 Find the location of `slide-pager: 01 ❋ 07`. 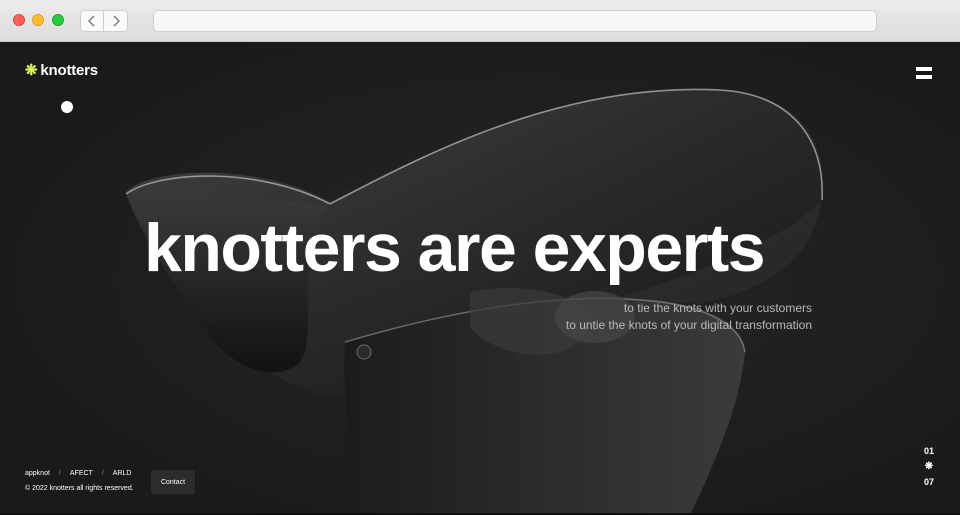

slide-pager: 01 ❋ 07 is located at coordinates (929, 467).